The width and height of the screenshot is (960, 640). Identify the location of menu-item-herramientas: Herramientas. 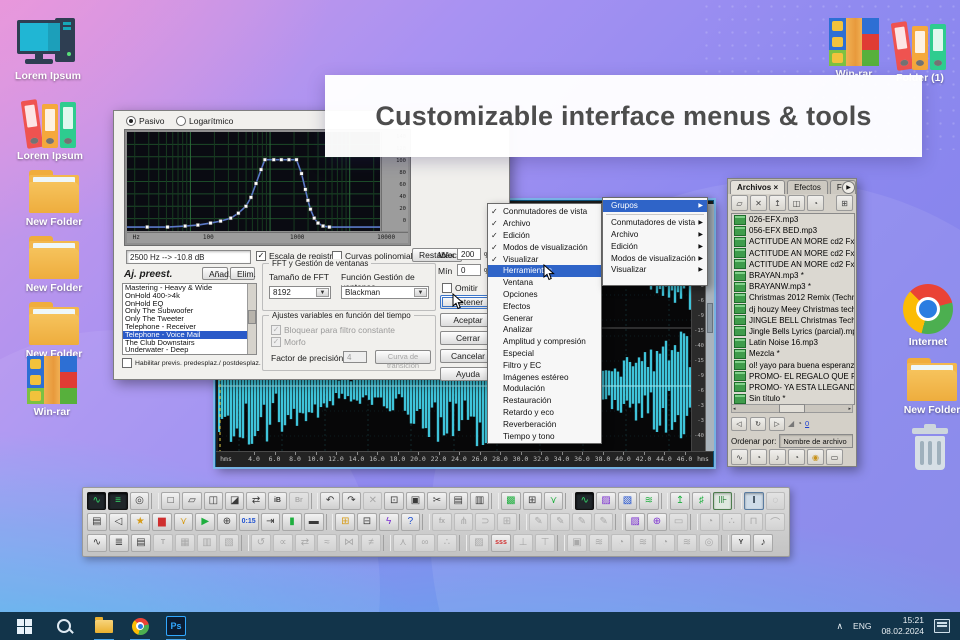
(544, 270).